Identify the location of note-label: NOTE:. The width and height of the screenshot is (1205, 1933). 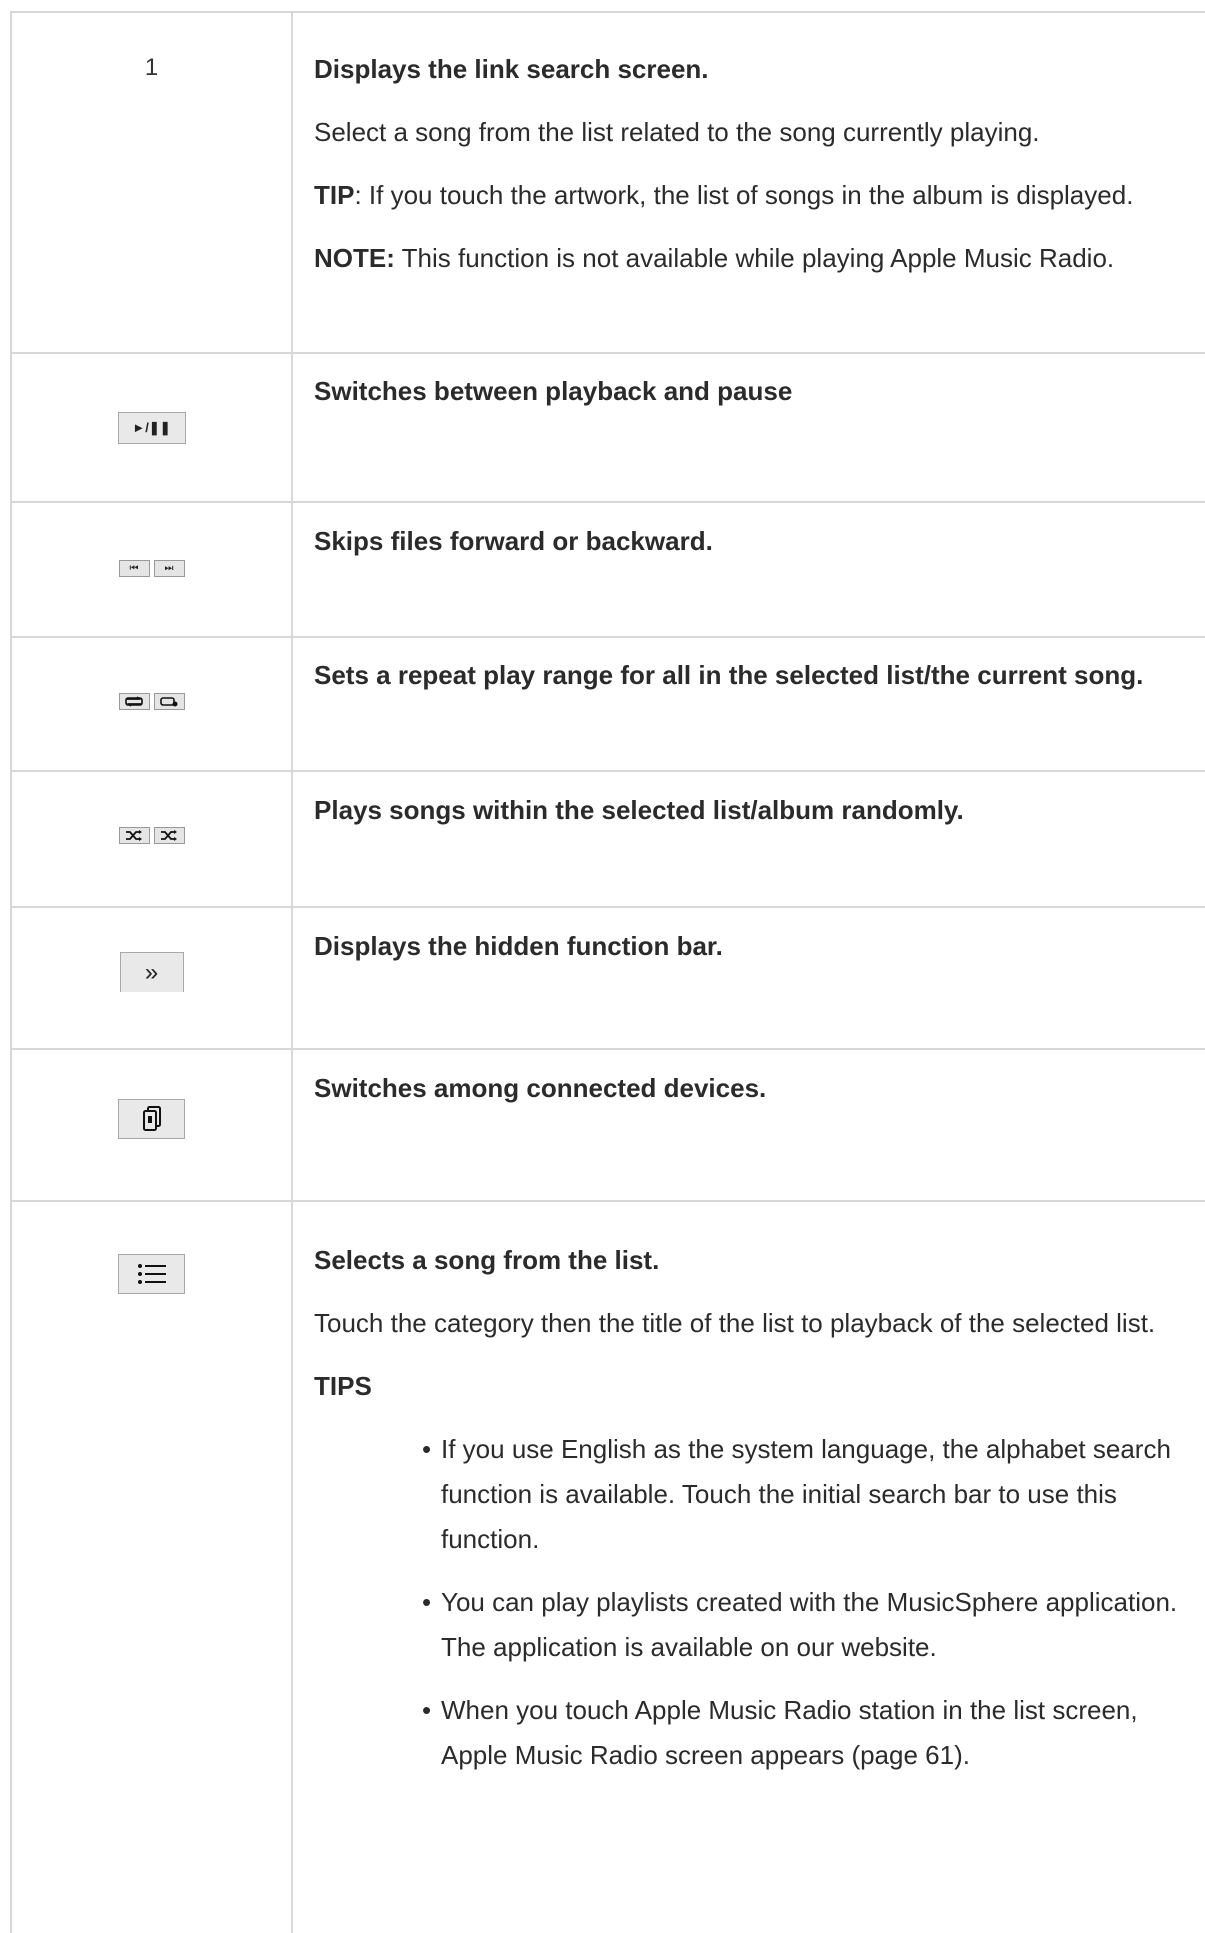
(354, 258).